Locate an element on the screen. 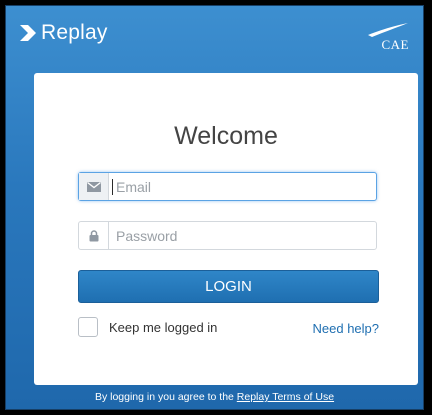  login-button: LOGIN is located at coordinates (228, 286).